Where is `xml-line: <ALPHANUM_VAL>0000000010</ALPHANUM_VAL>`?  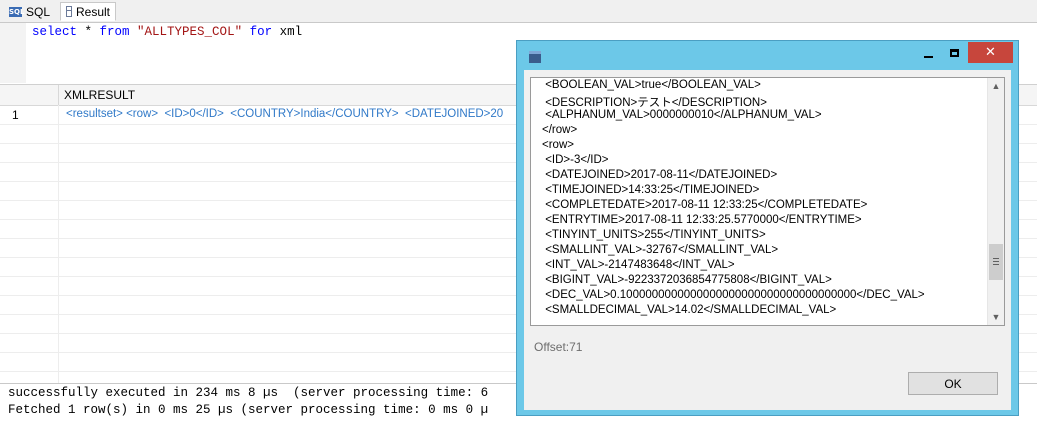
xml-line: <ALPHANUM_VAL>0000000010</ALPHANUM_VAL> is located at coordinates (682, 115).